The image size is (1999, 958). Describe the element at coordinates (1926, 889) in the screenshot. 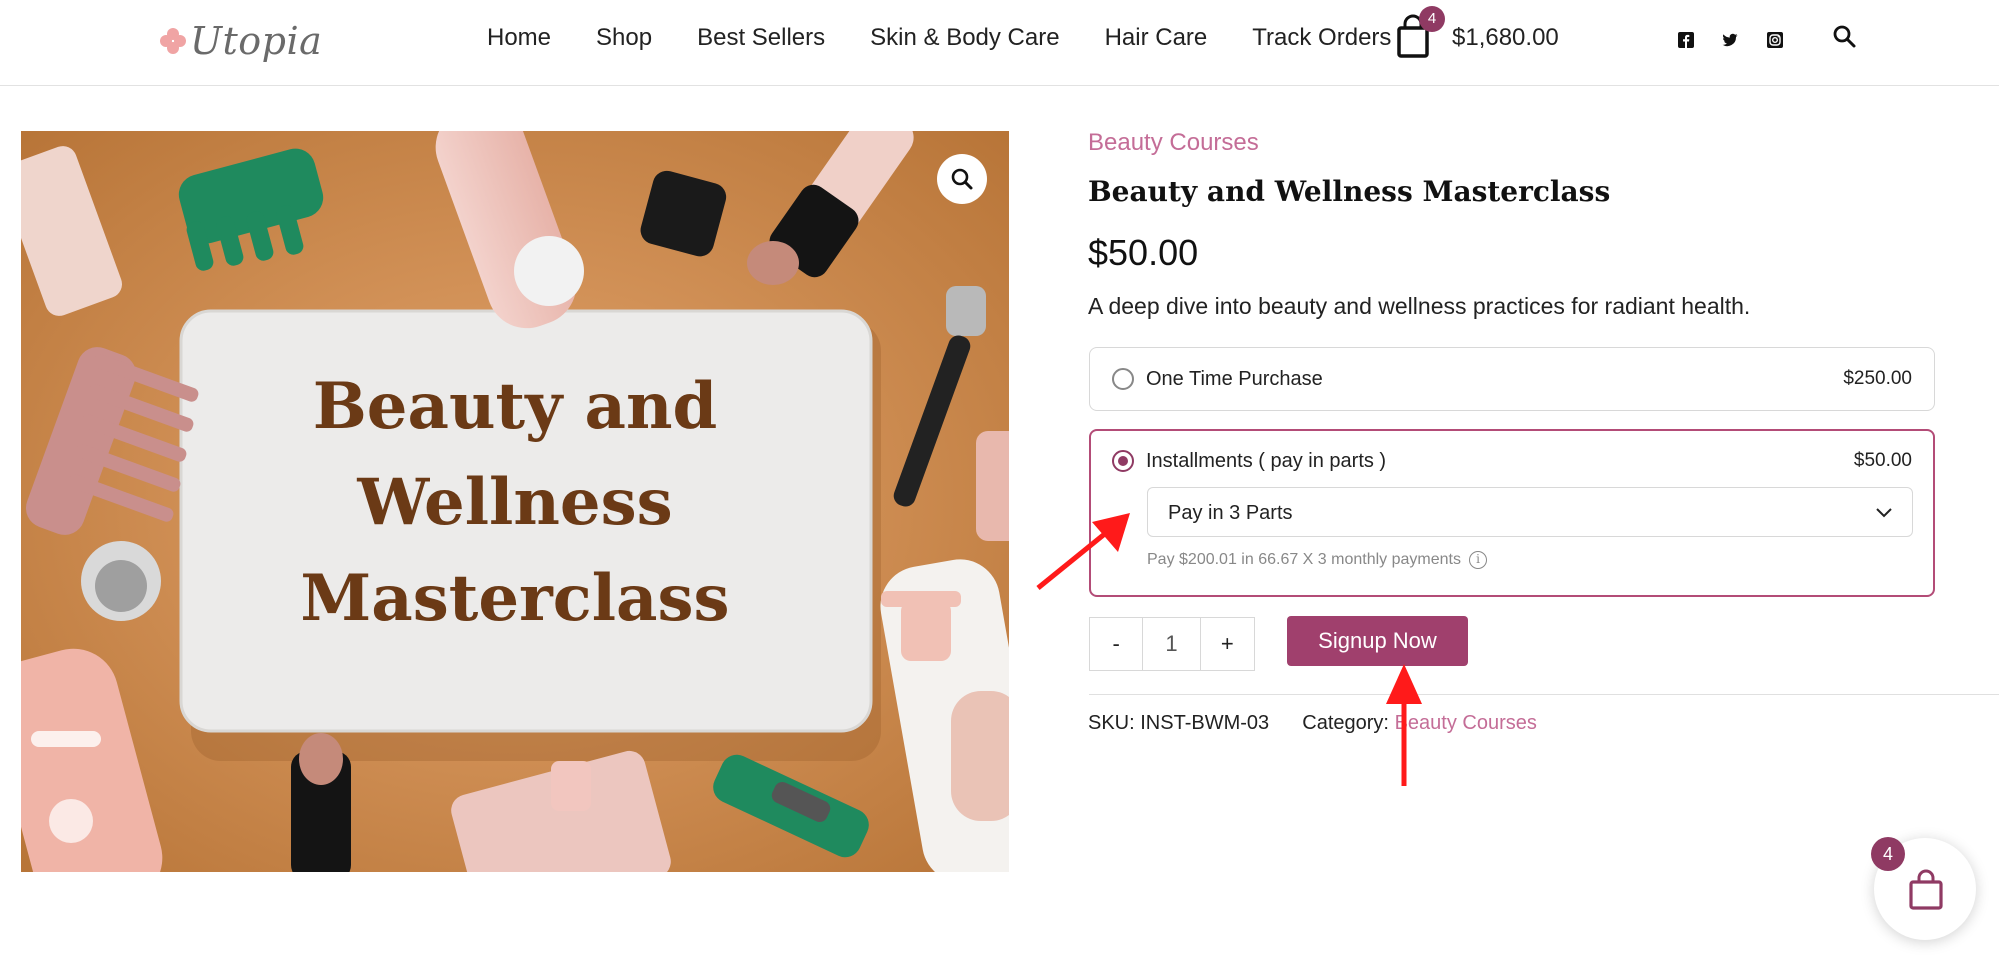

I see `shopping-bag-icon` at that location.